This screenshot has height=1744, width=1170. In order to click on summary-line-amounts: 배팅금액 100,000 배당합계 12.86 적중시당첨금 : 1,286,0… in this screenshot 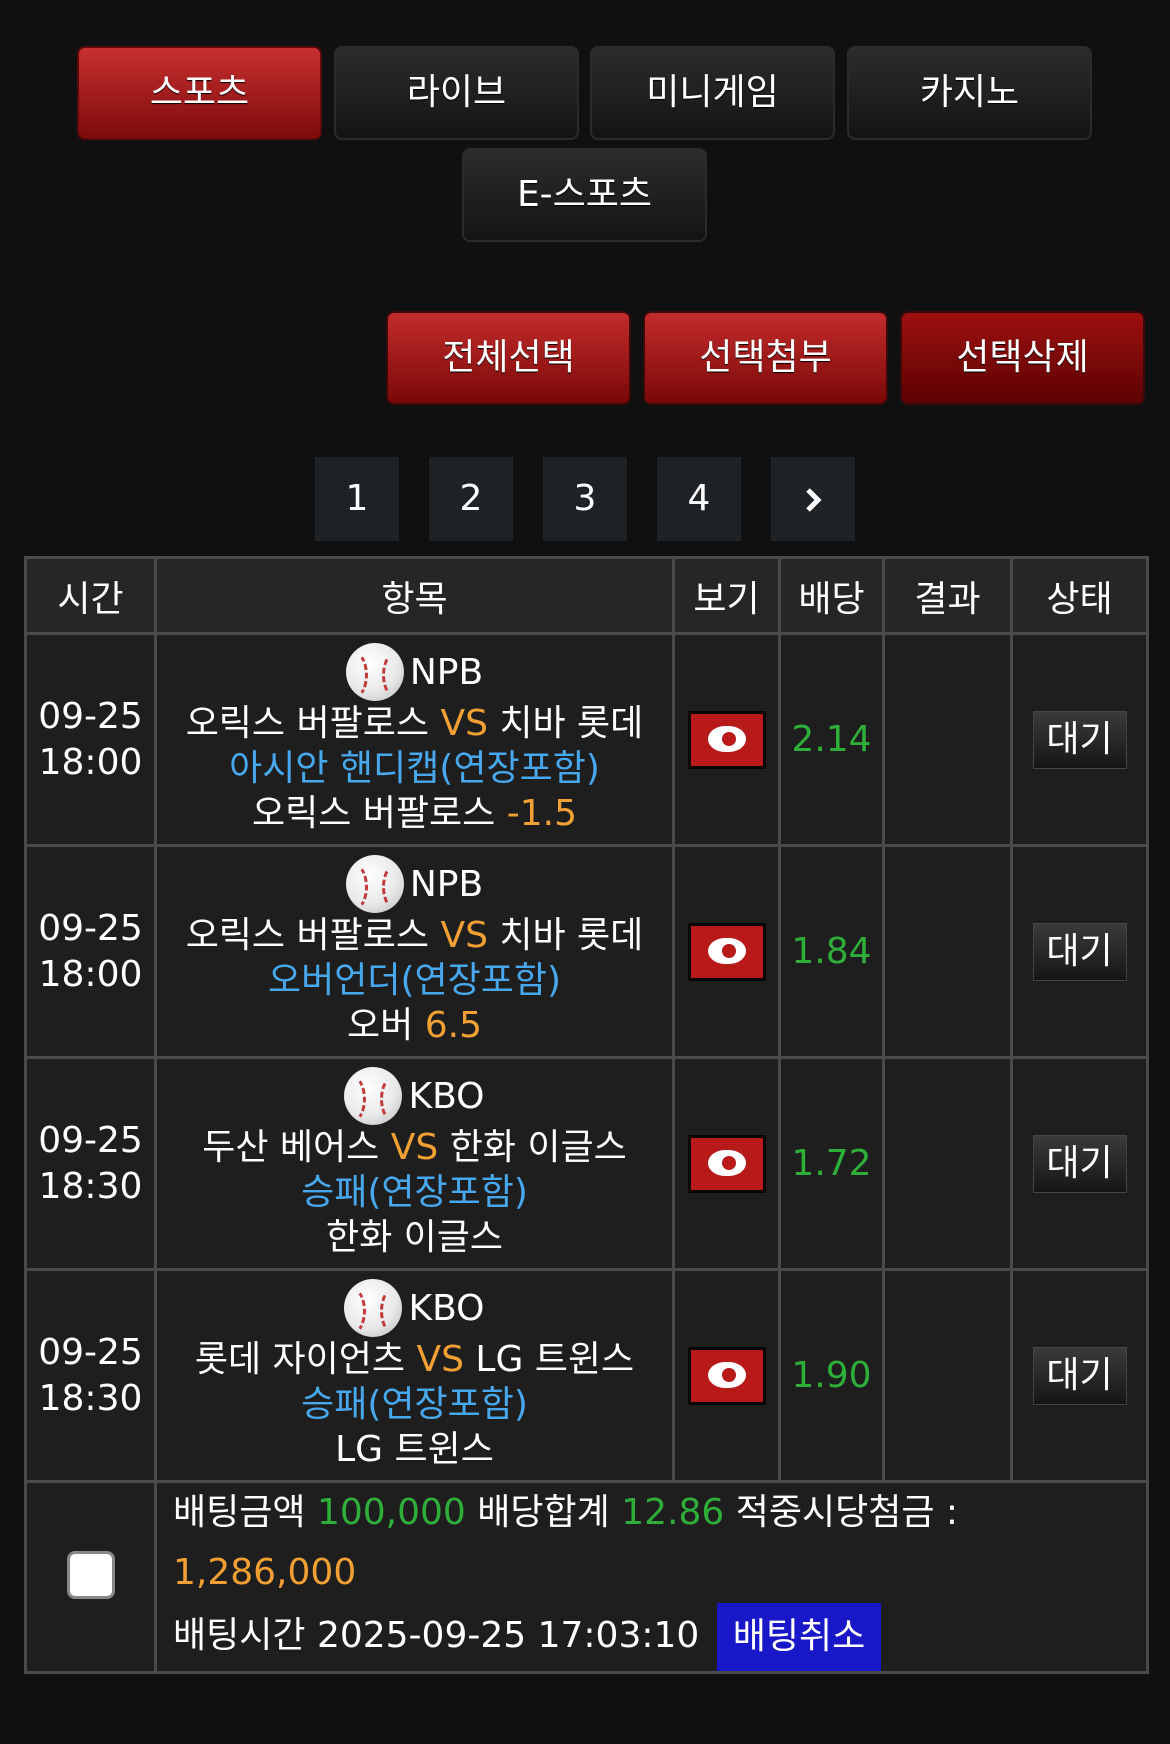, I will do `click(659, 1543)`.